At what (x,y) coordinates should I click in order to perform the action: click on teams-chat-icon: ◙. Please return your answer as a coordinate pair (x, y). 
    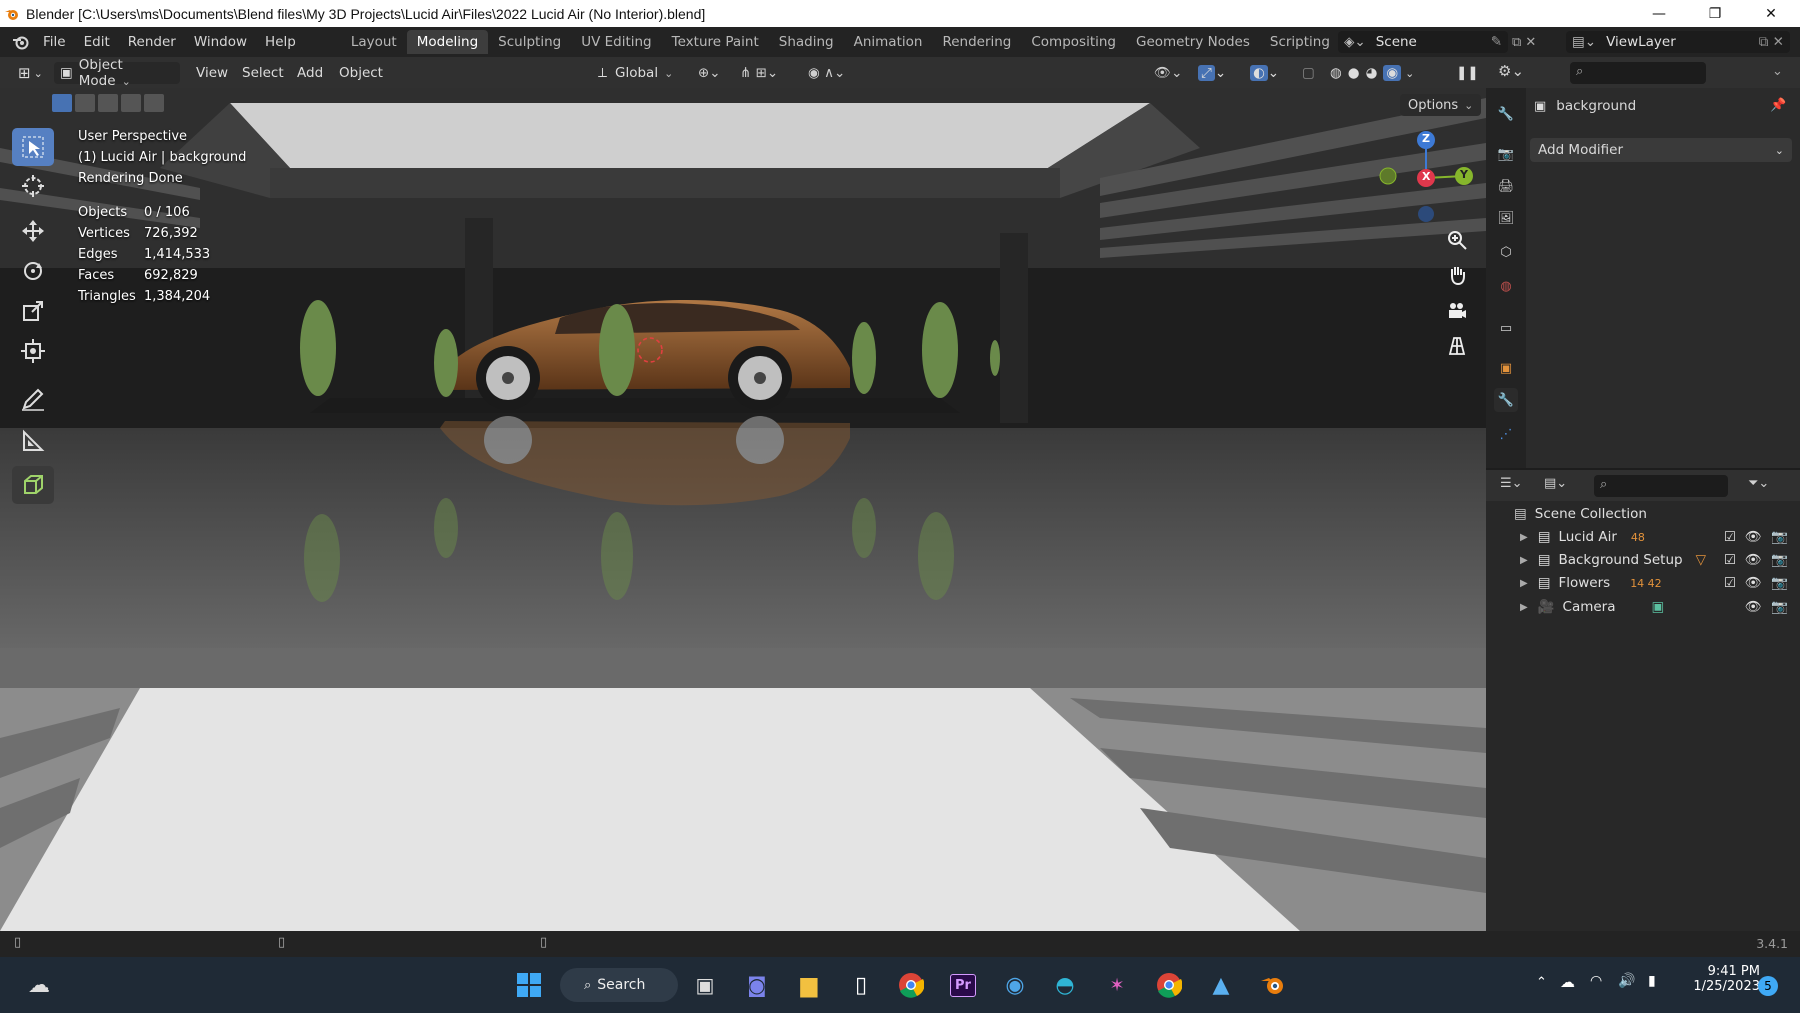
    Looking at the image, I should click on (757, 985).